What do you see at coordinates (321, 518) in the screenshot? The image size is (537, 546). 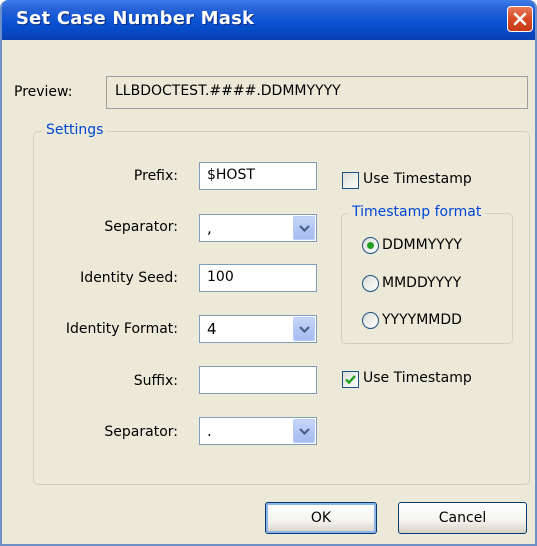 I see `ok-button: OK` at bounding box center [321, 518].